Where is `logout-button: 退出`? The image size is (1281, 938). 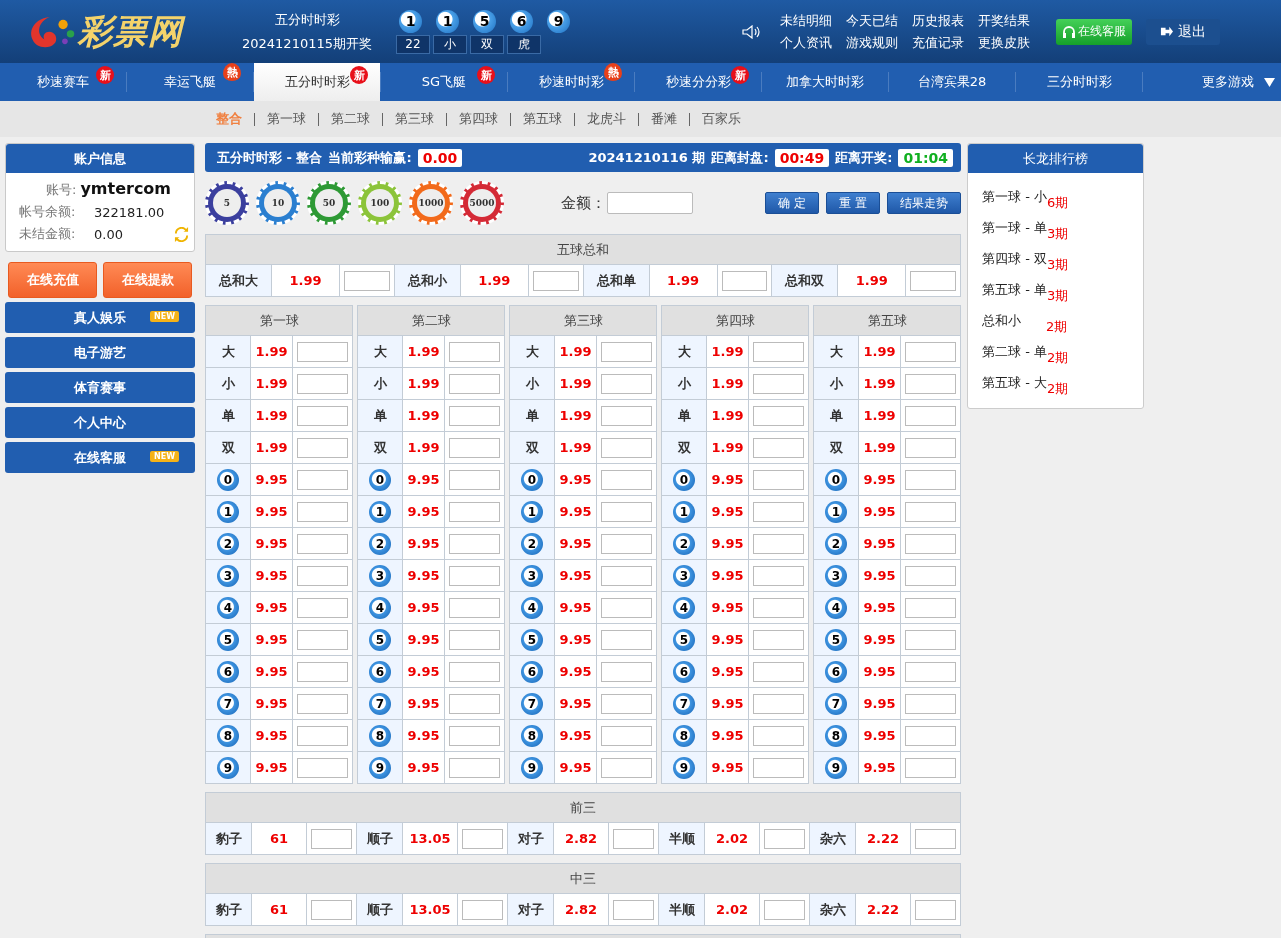
logout-button: 退出 is located at coordinates (1183, 31).